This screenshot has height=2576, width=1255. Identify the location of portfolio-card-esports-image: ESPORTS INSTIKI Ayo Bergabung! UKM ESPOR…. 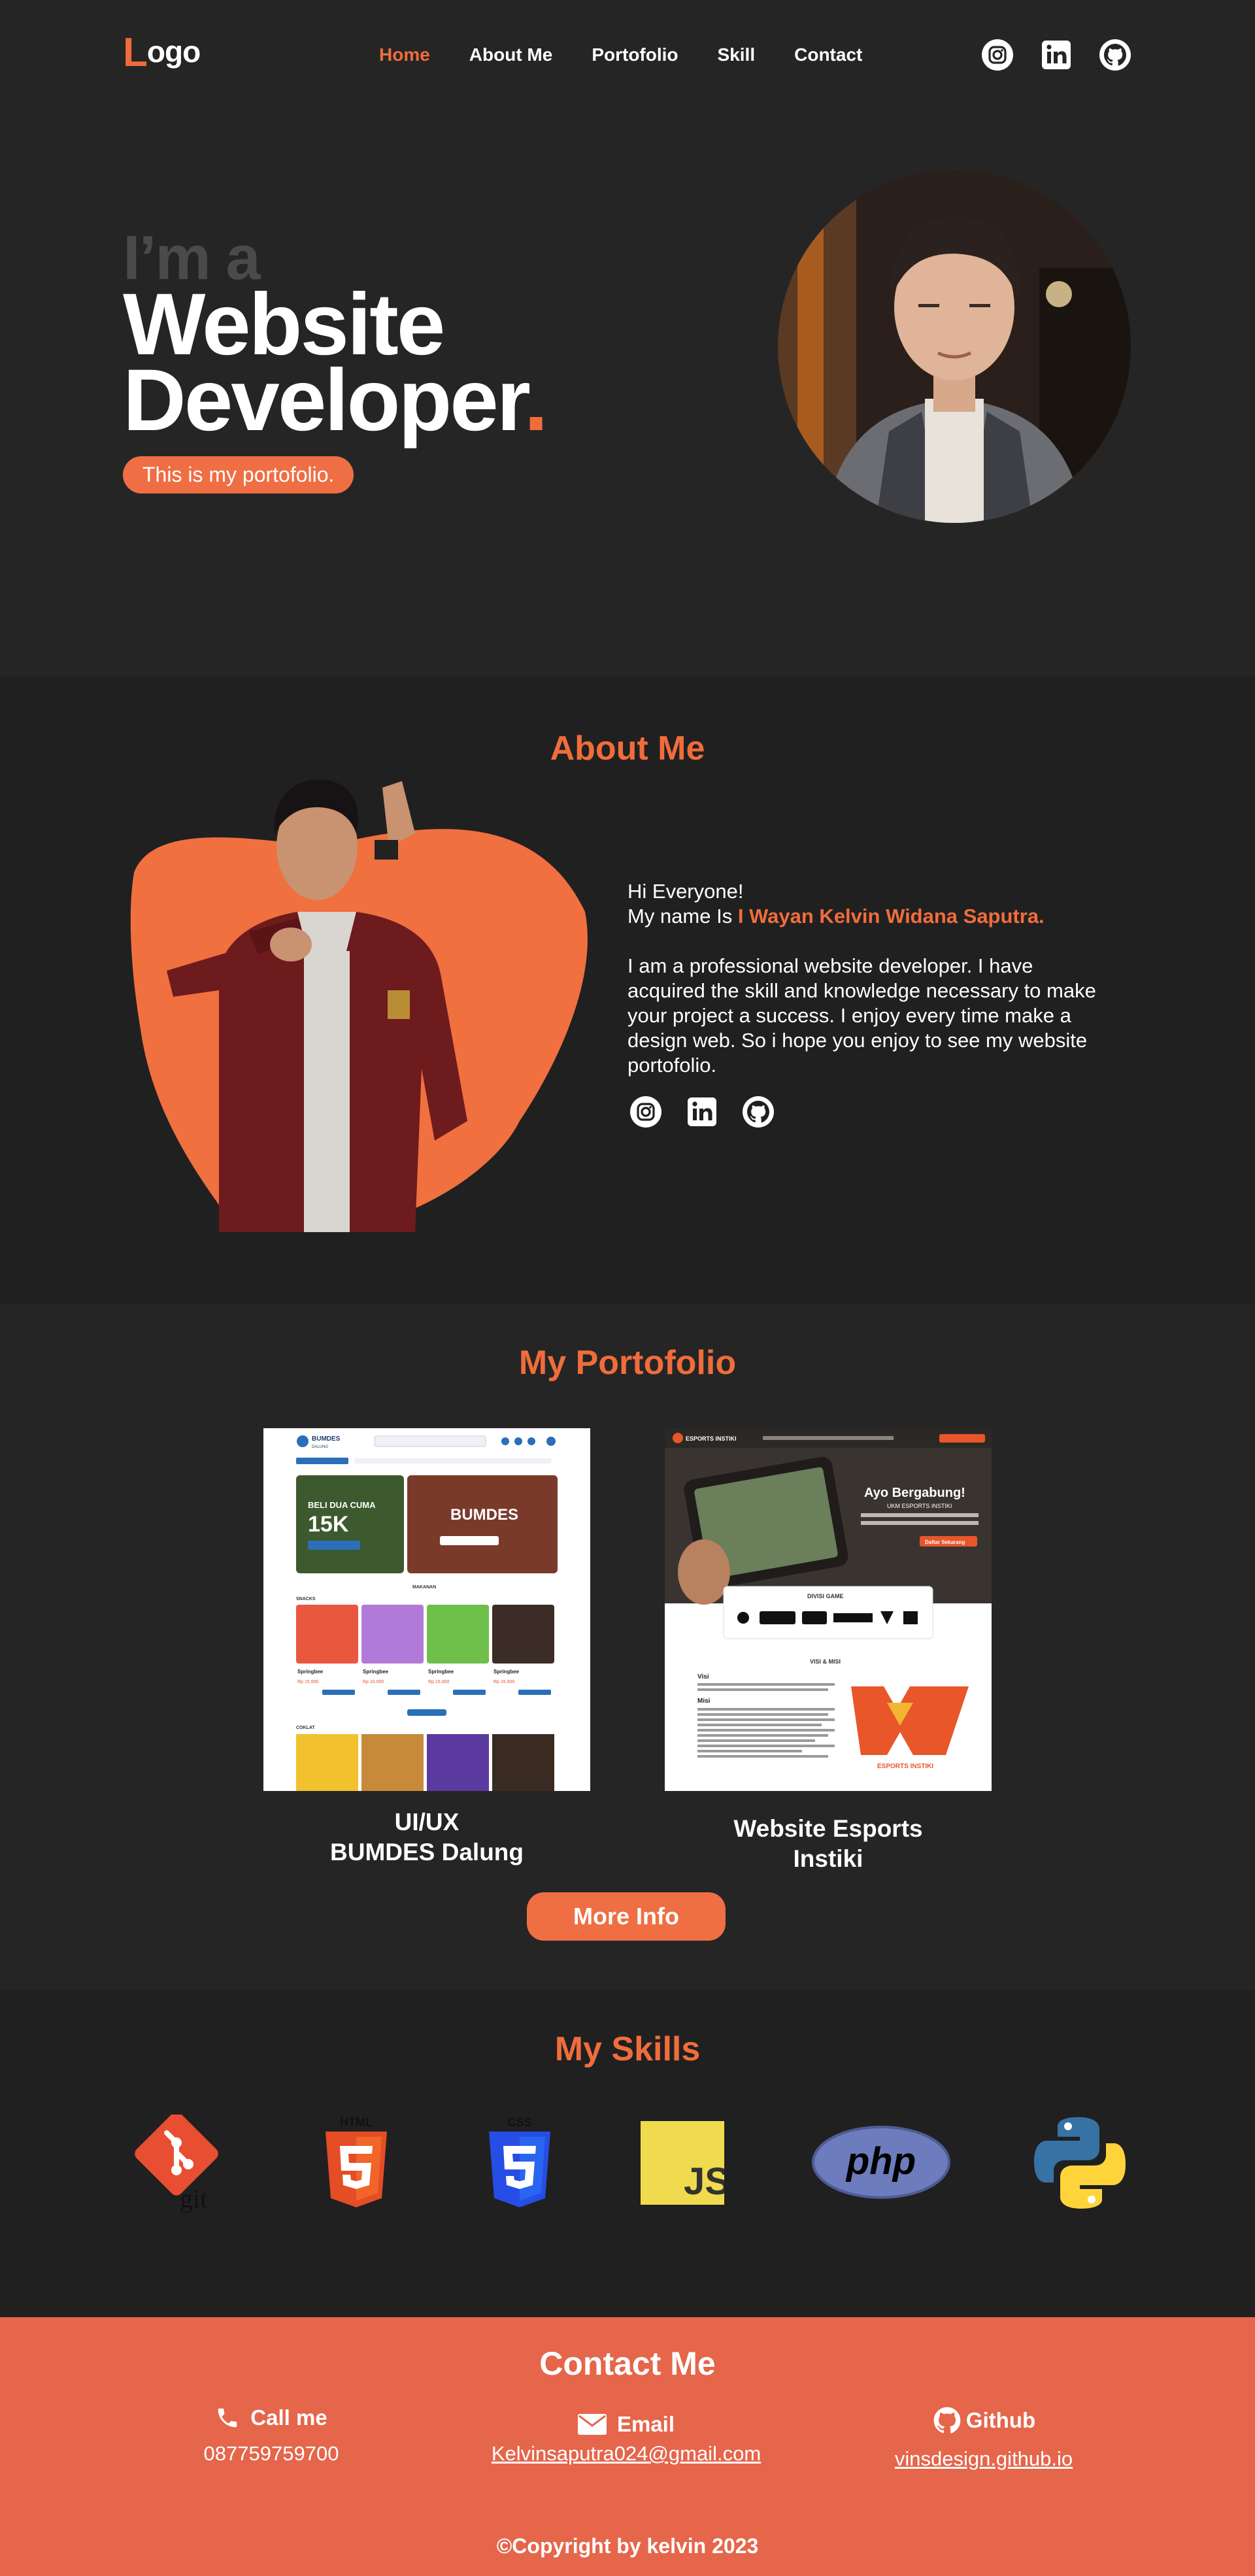
(829, 1609).